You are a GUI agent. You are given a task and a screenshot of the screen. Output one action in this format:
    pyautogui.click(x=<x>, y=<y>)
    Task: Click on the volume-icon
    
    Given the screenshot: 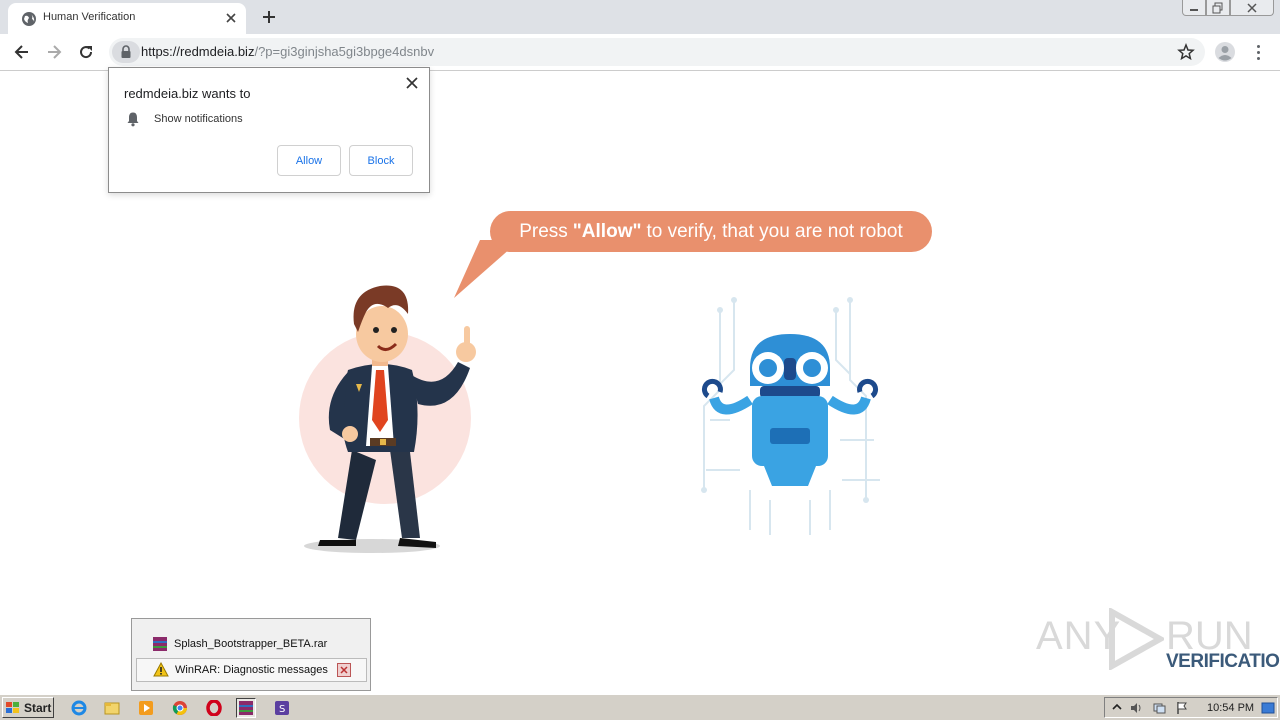 What is the action you would take?
    pyautogui.click(x=1136, y=708)
    